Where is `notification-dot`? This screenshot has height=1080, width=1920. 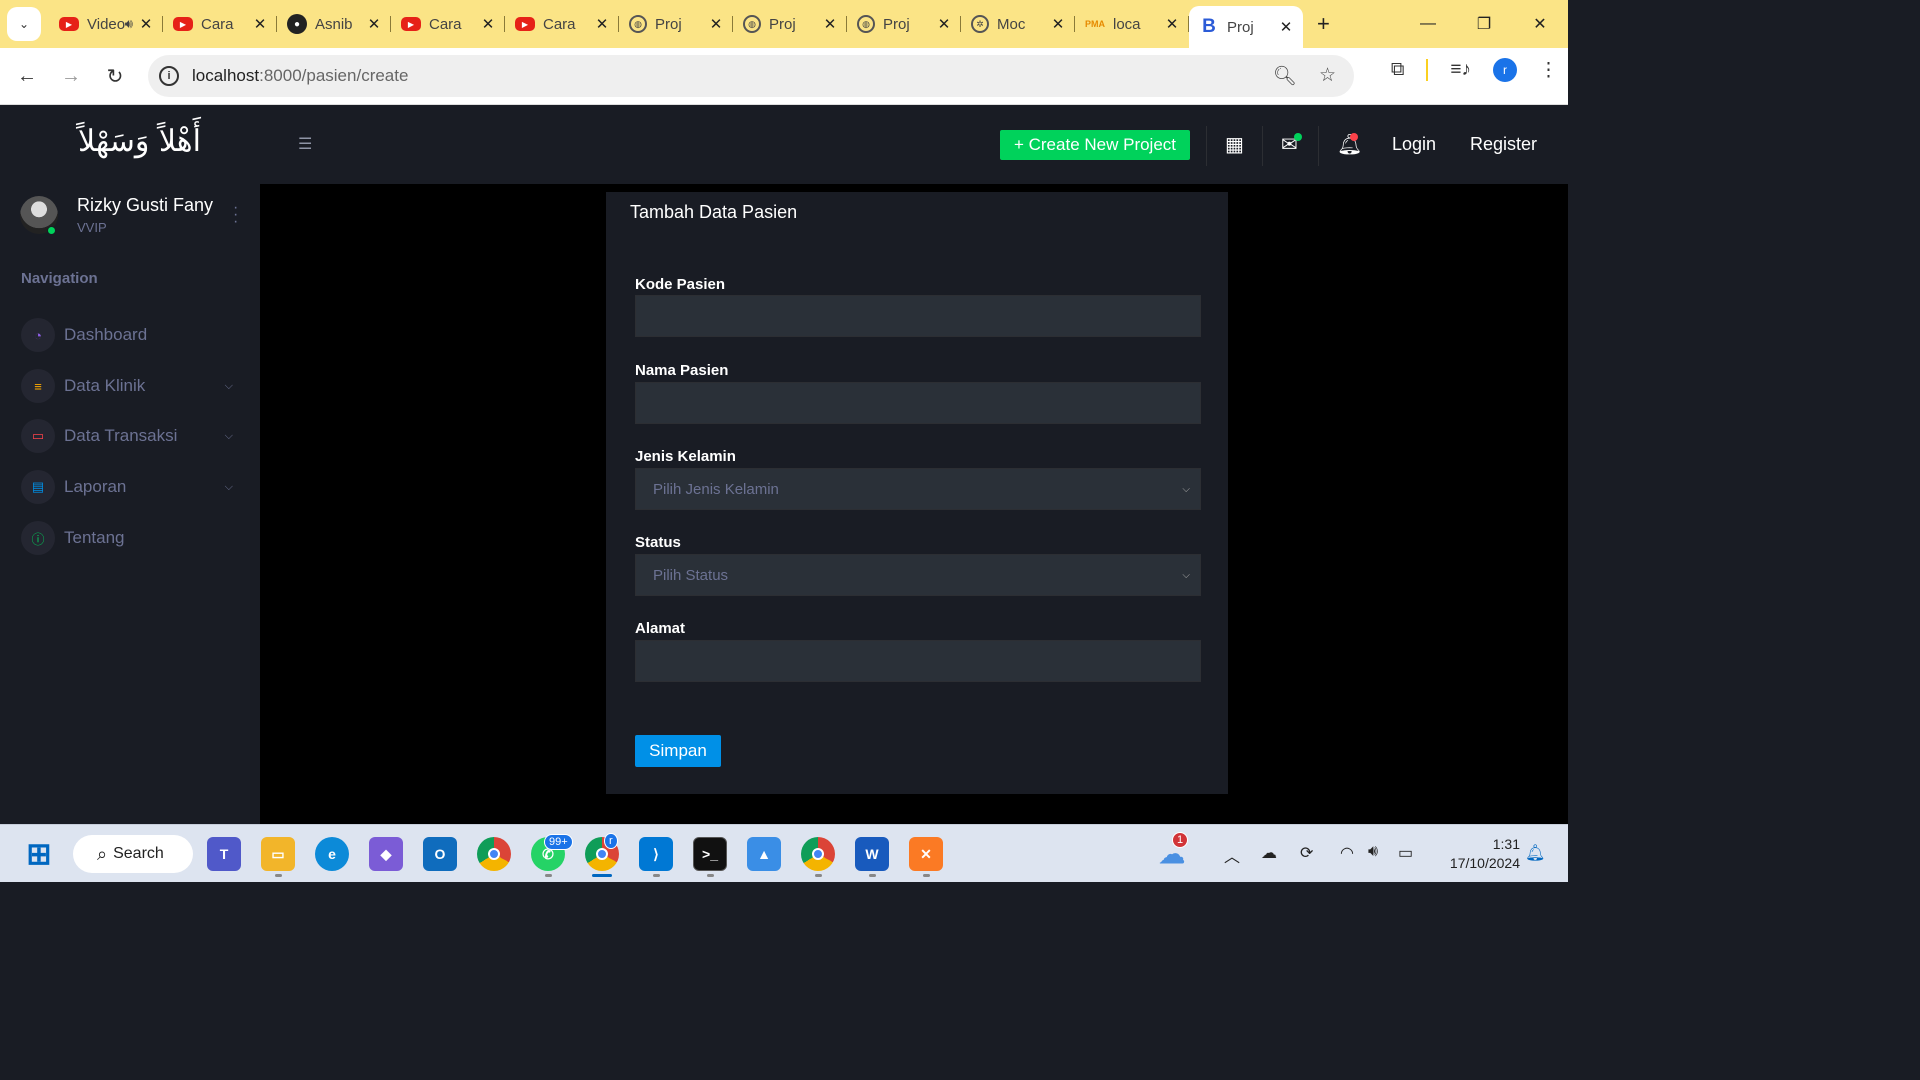 notification-dot is located at coordinates (1354, 137).